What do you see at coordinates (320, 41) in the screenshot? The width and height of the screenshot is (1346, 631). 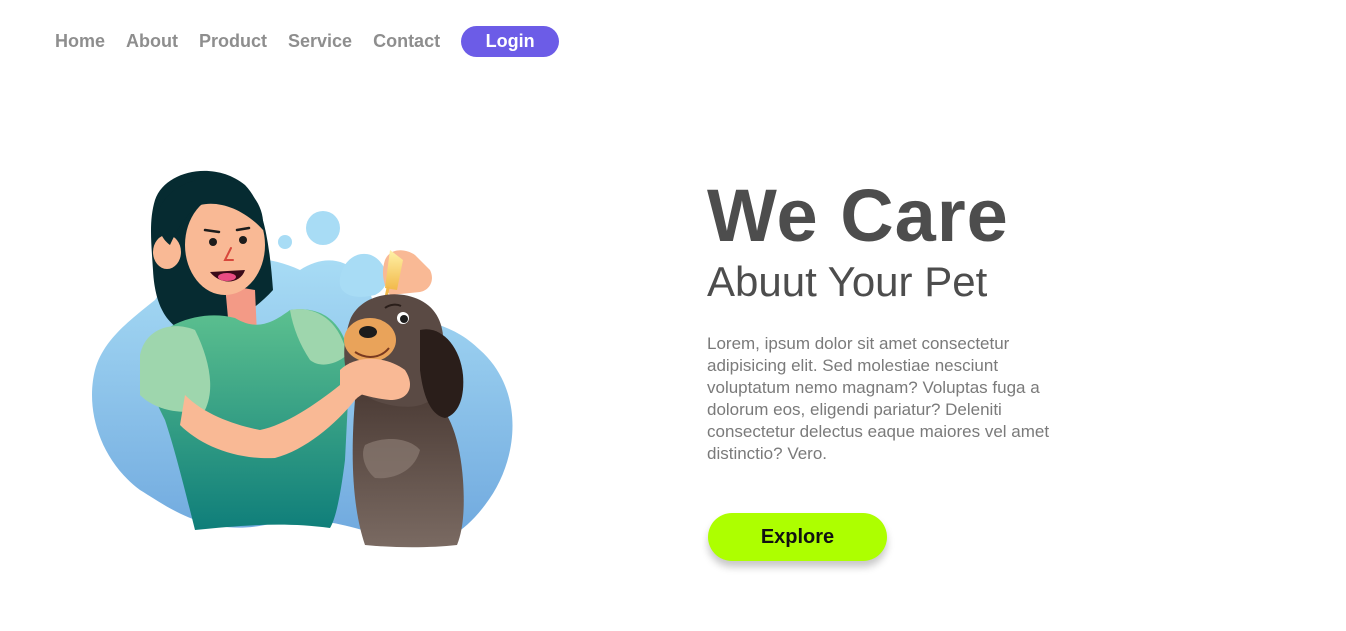 I see `nav-link-service: Service` at bounding box center [320, 41].